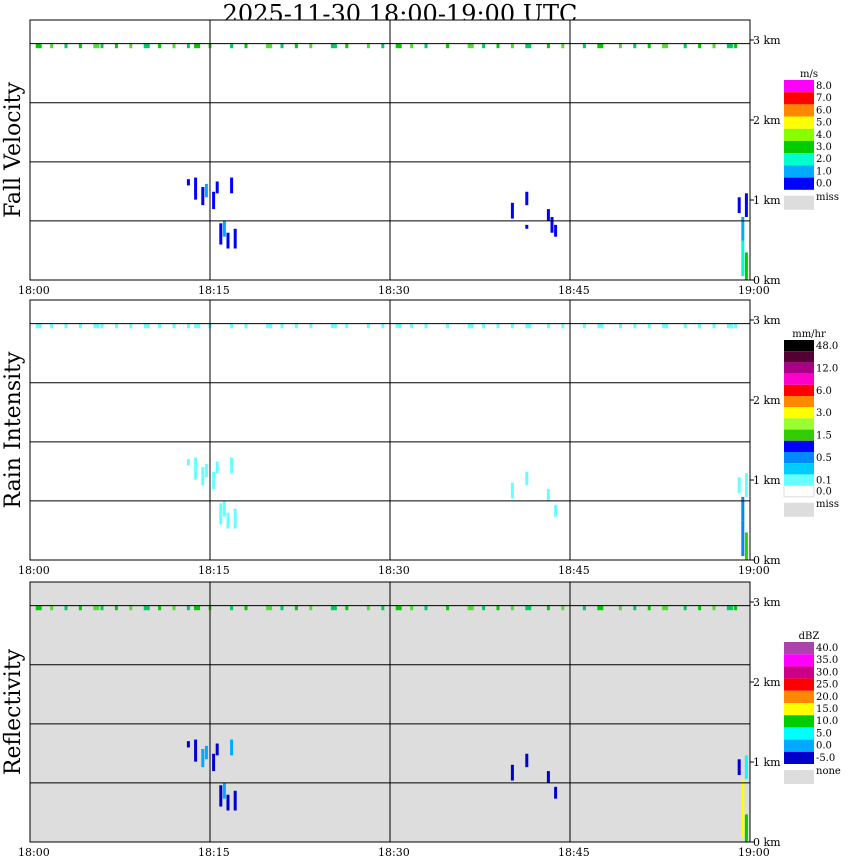 The image size is (850, 868). What do you see at coordinates (824, 436) in the screenshot?
I see `rain-intensity-legend-label: 1.5` at bounding box center [824, 436].